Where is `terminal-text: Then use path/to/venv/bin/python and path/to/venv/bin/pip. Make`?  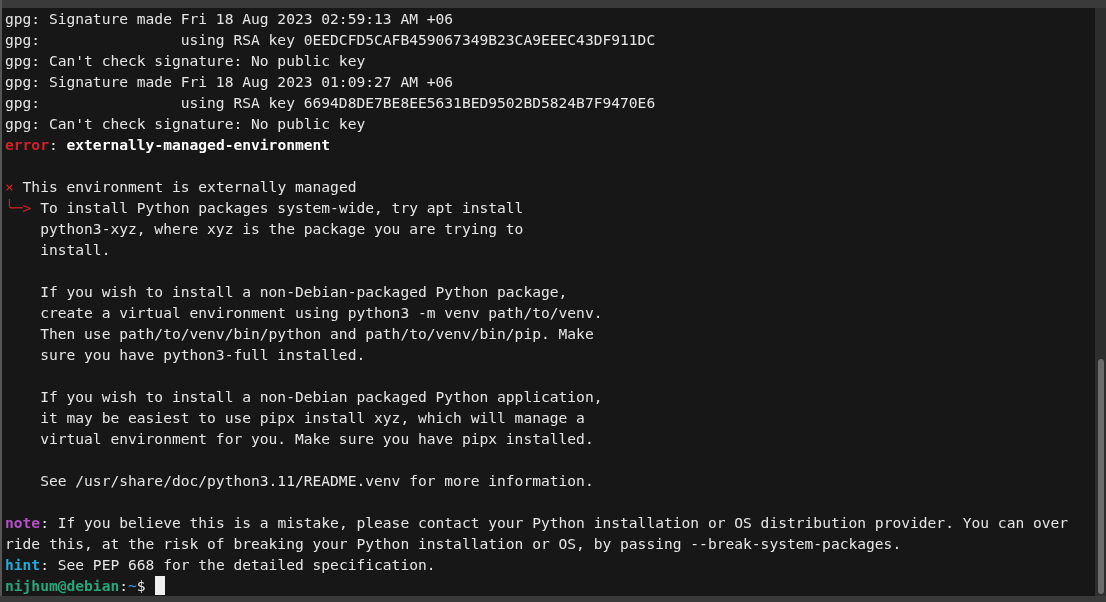
terminal-text: Then use path/to/venv/bin/python and path/to/venv/bin/pip. Make is located at coordinates (316, 334).